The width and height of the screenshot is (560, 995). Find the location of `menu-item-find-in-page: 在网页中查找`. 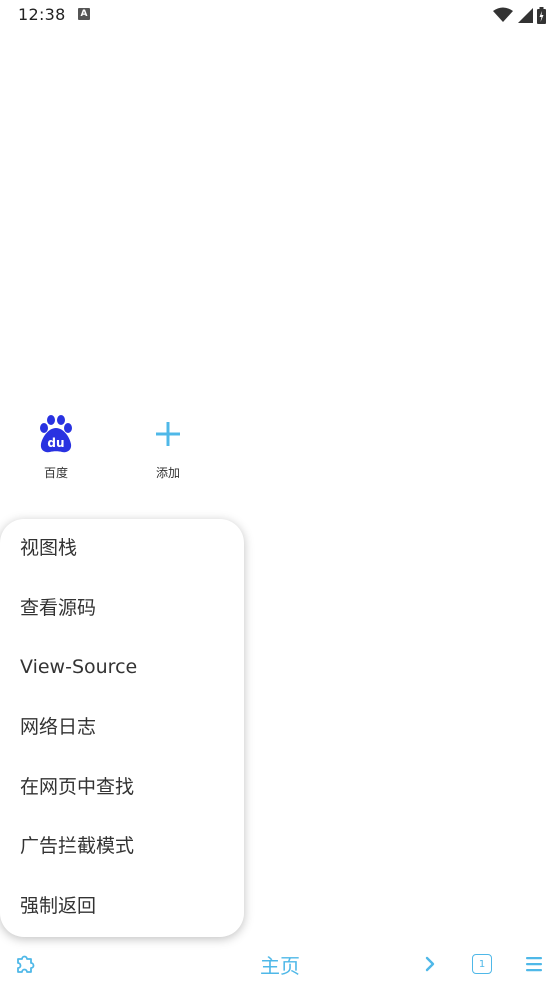

menu-item-find-in-page: 在网页中查找 is located at coordinates (122, 788).